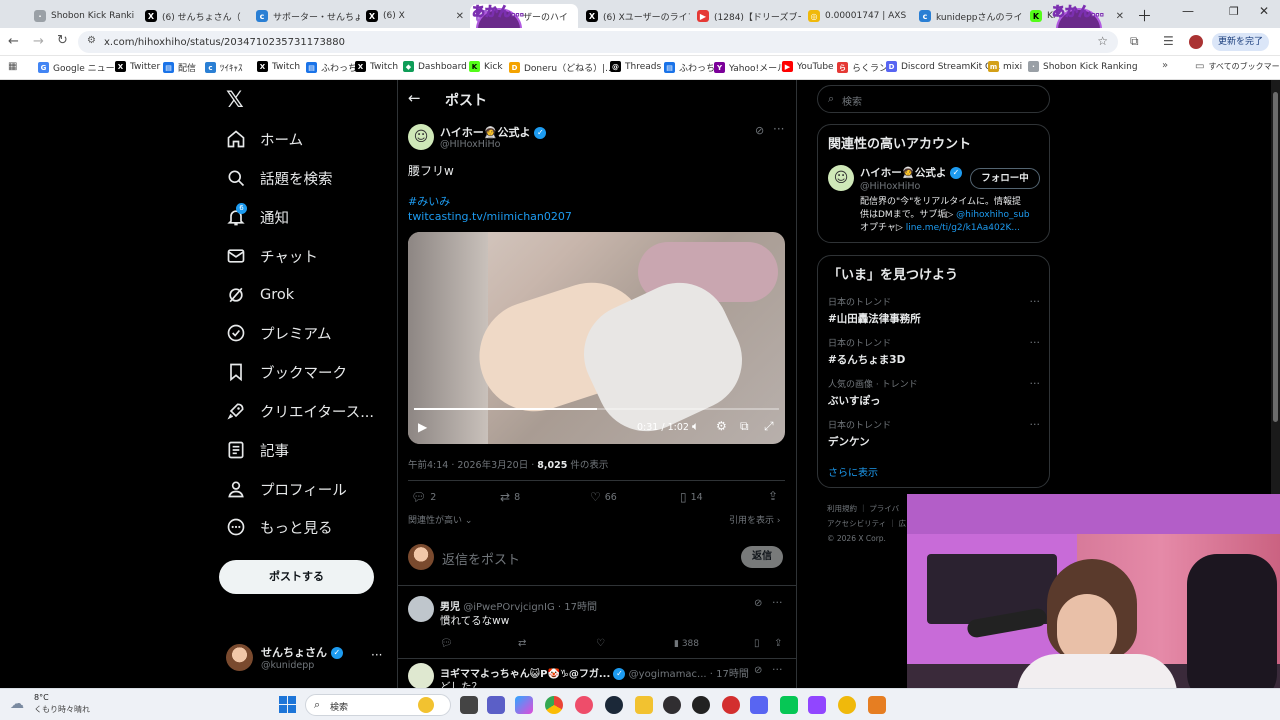  I want to click on line-icon, so click(789, 705).